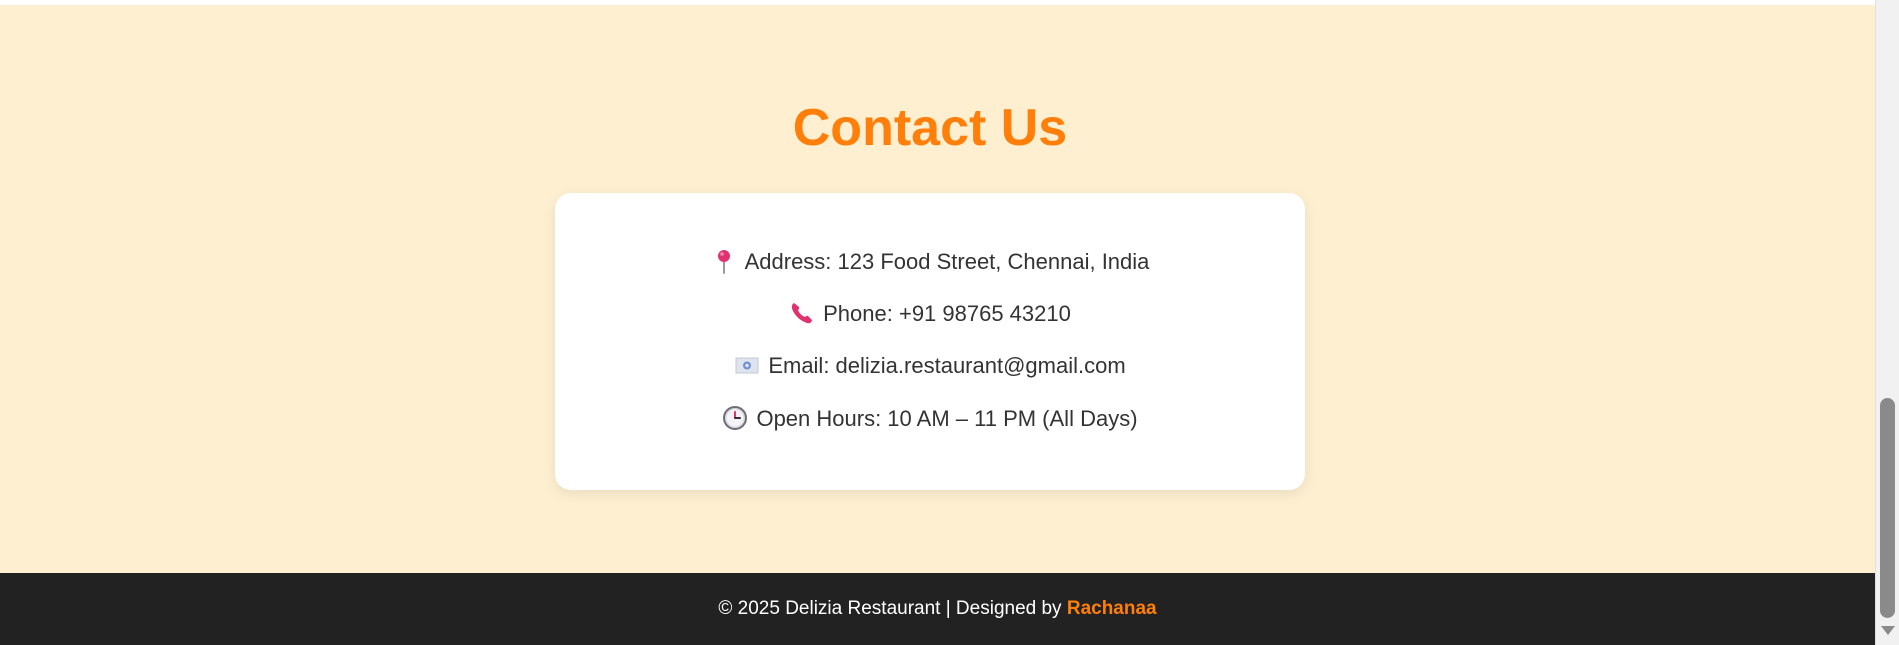  Describe the element at coordinates (735, 418) in the screenshot. I see `clock-icon` at that location.